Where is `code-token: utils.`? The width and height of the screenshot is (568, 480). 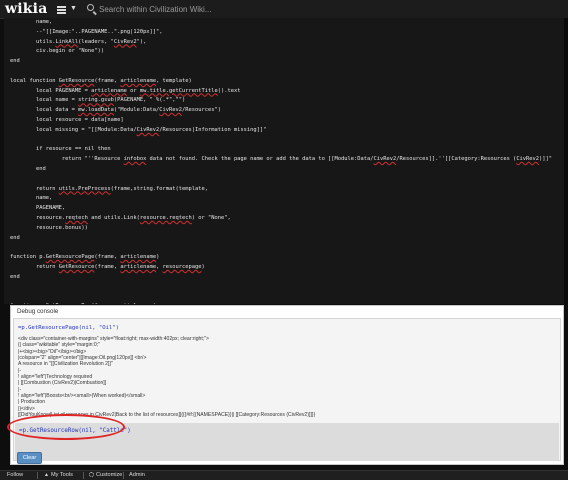 code-token: utils. is located at coordinates (33, 41).